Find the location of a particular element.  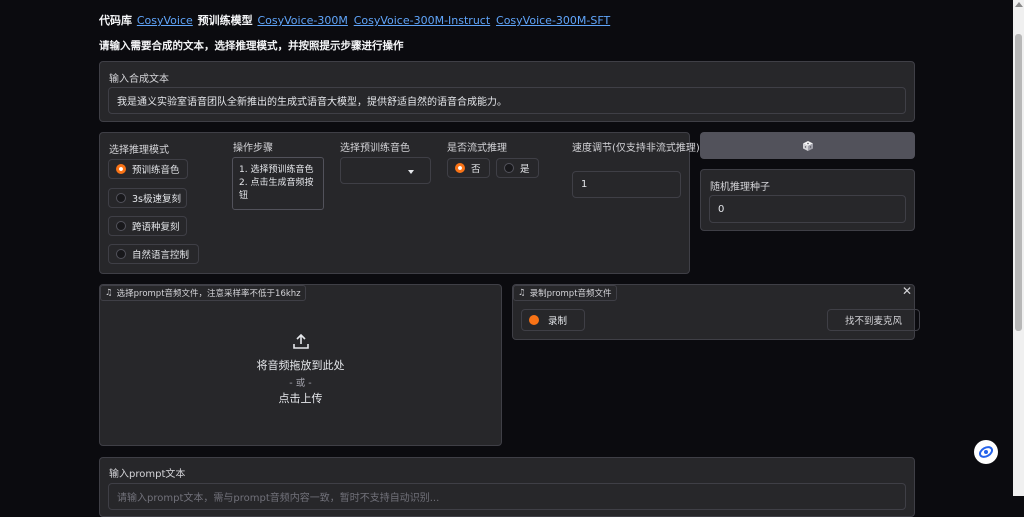

seed-input: 0 is located at coordinates (807, 209).